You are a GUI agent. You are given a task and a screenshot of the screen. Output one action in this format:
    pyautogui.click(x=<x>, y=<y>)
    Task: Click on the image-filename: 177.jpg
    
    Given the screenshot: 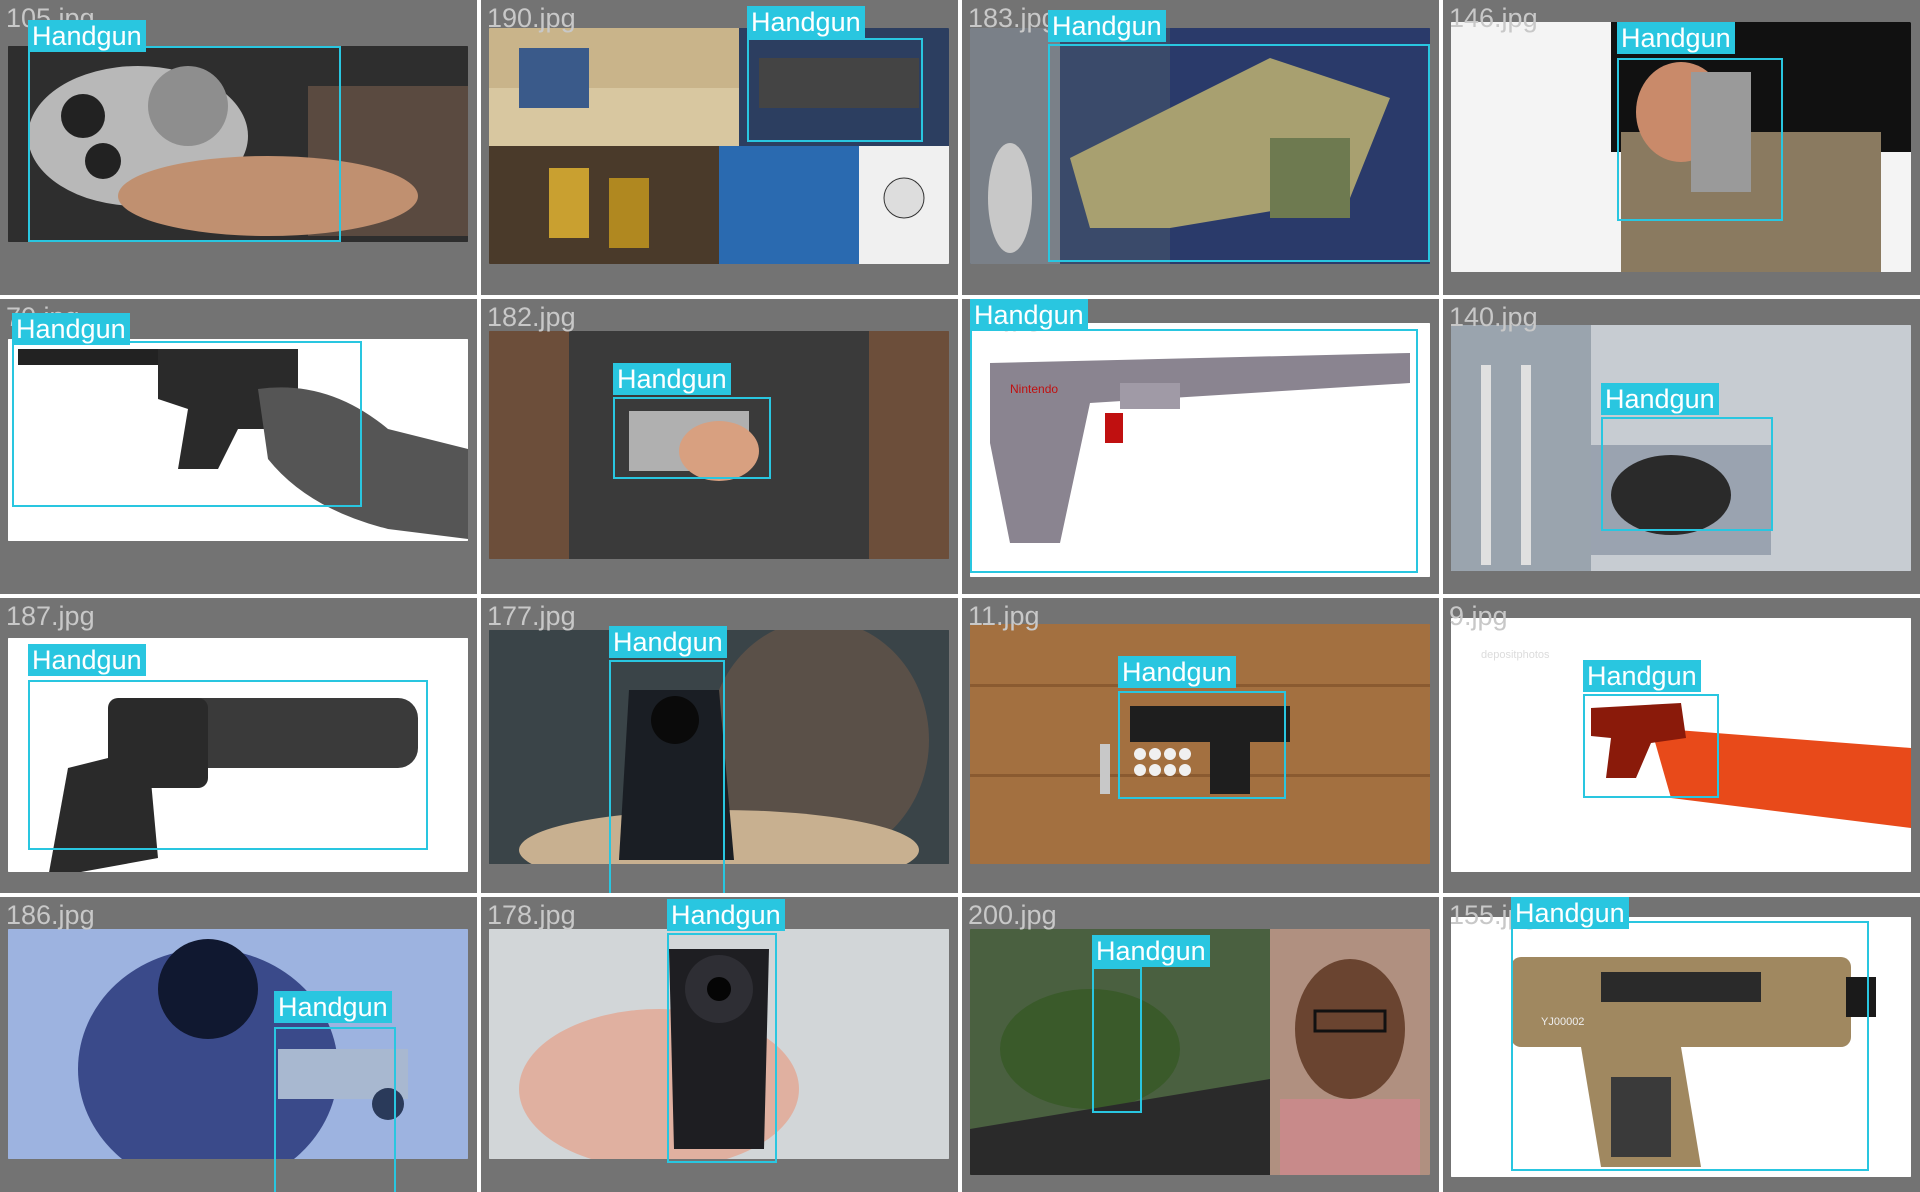 What is the action you would take?
    pyautogui.click(x=531, y=616)
    